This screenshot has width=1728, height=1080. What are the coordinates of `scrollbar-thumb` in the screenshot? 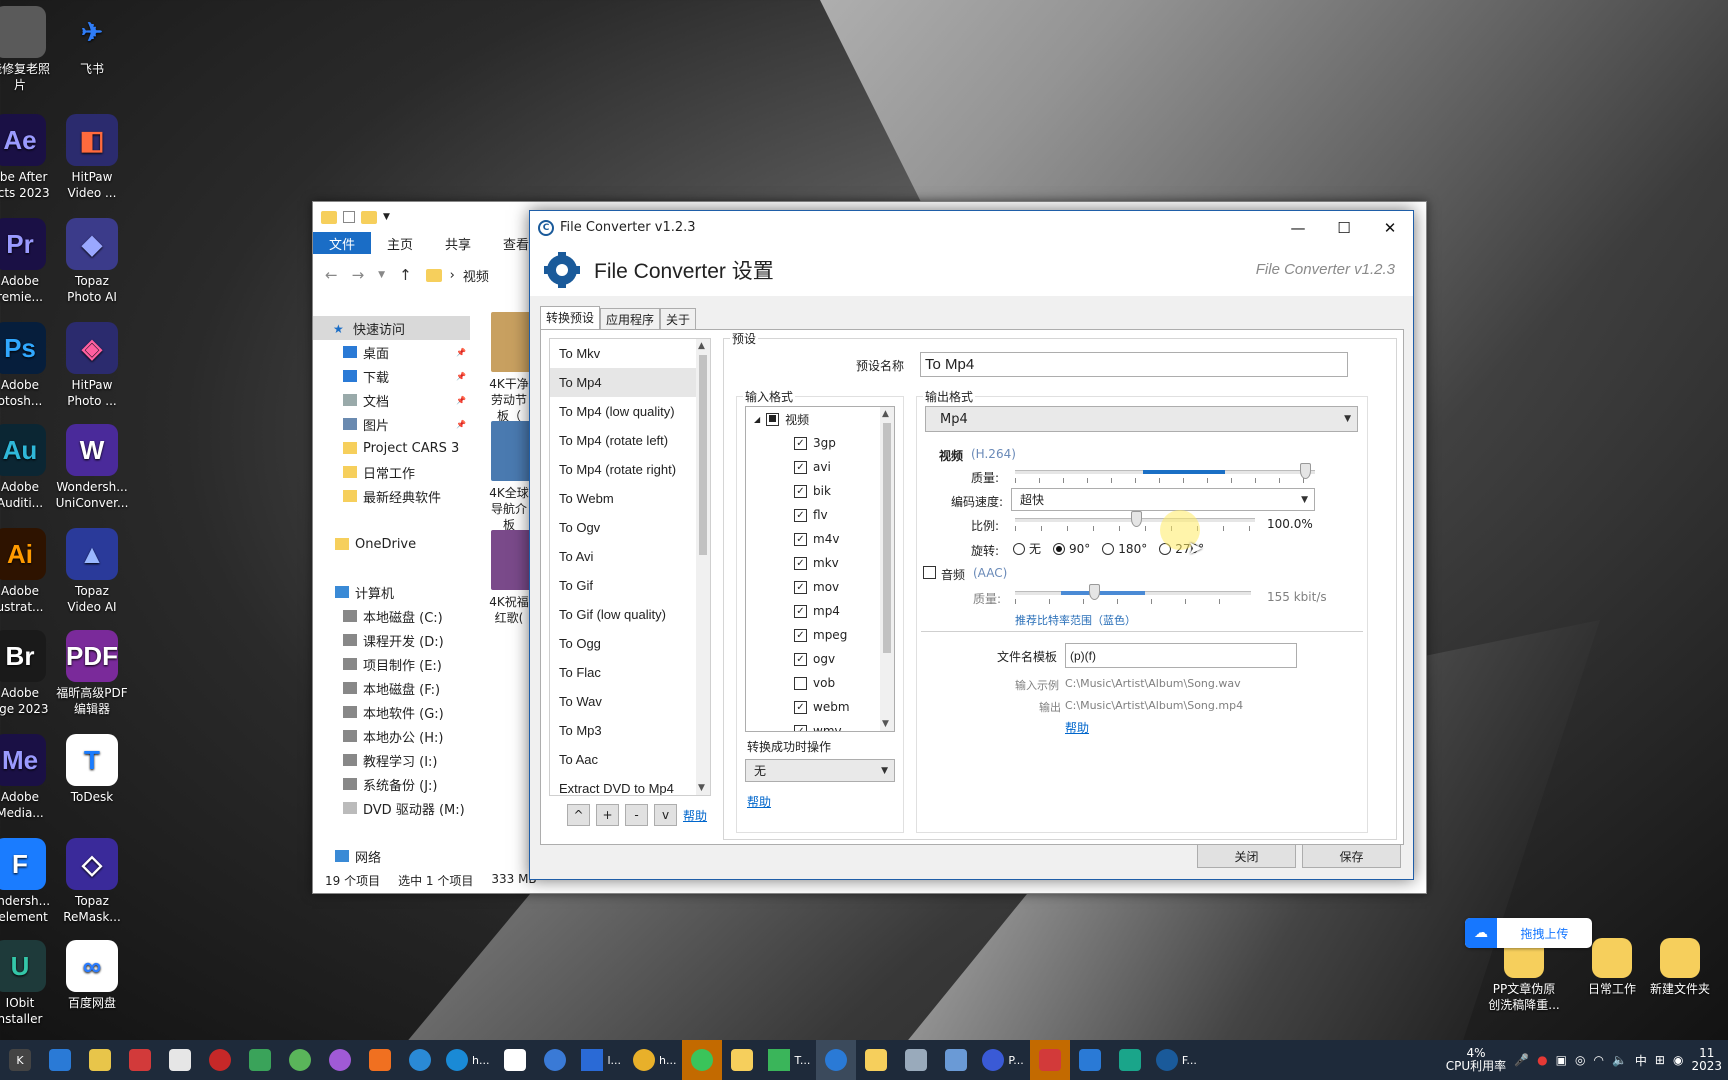 It's located at (887, 538).